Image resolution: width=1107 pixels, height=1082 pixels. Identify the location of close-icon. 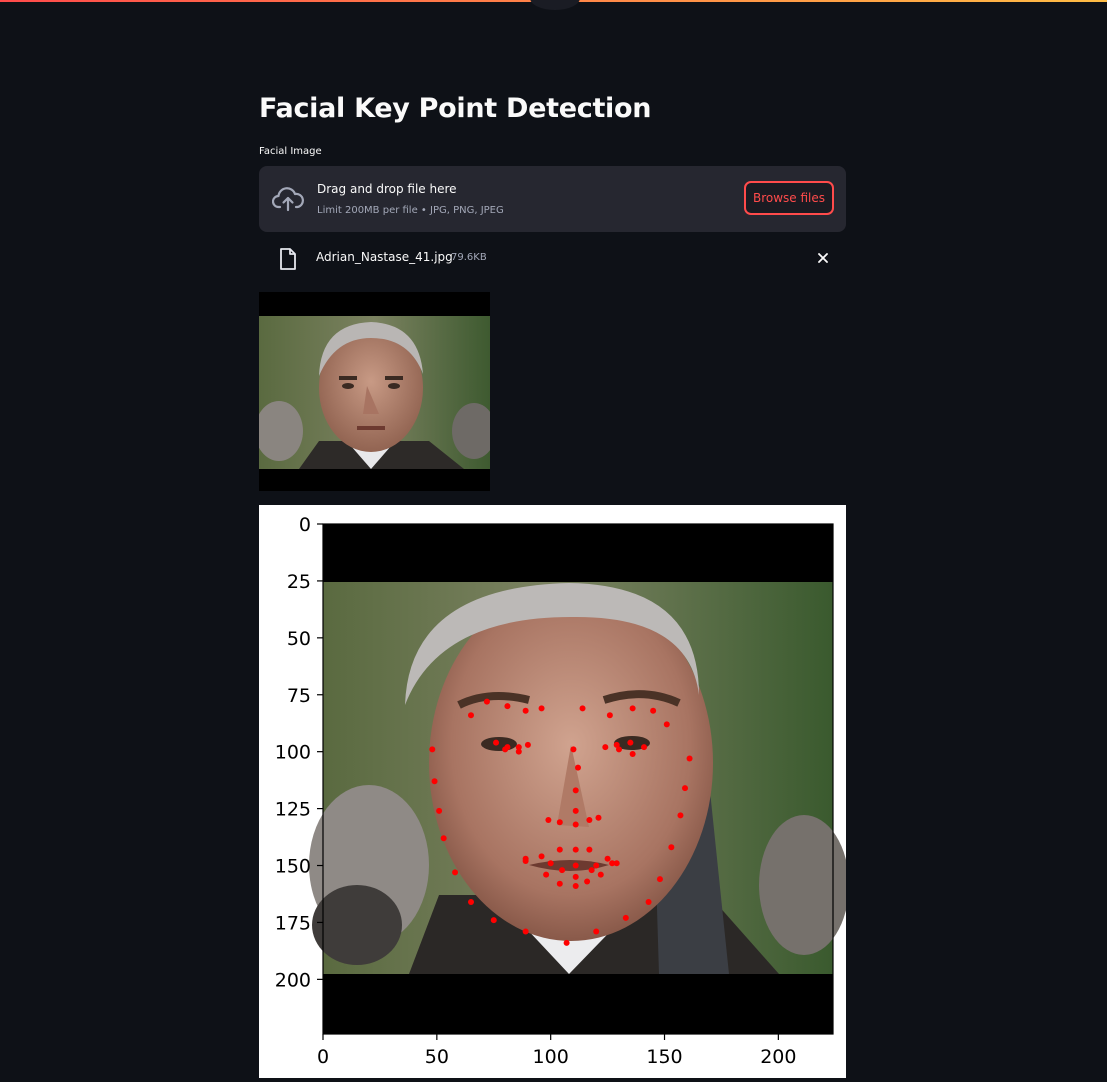
(823, 258).